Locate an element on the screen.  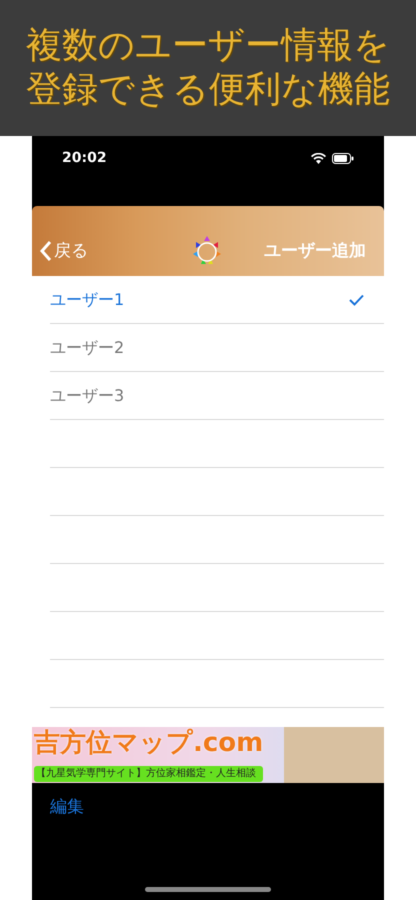
chevron-left-icon is located at coordinates (46, 251).